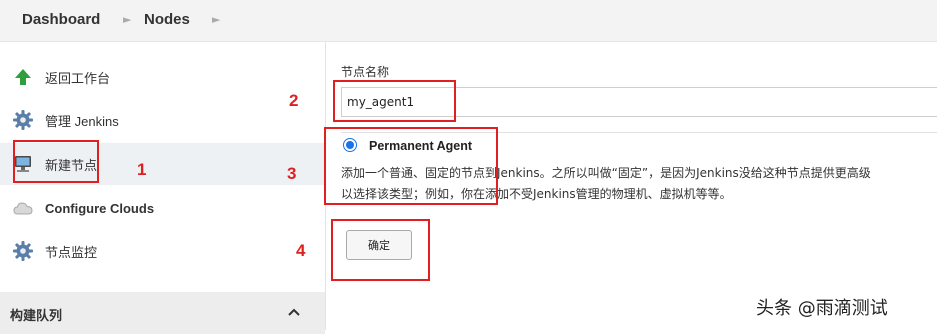 The width and height of the screenshot is (937, 334). What do you see at coordinates (167, 19) in the screenshot?
I see `breadcrumb-nodes: Nodes` at bounding box center [167, 19].